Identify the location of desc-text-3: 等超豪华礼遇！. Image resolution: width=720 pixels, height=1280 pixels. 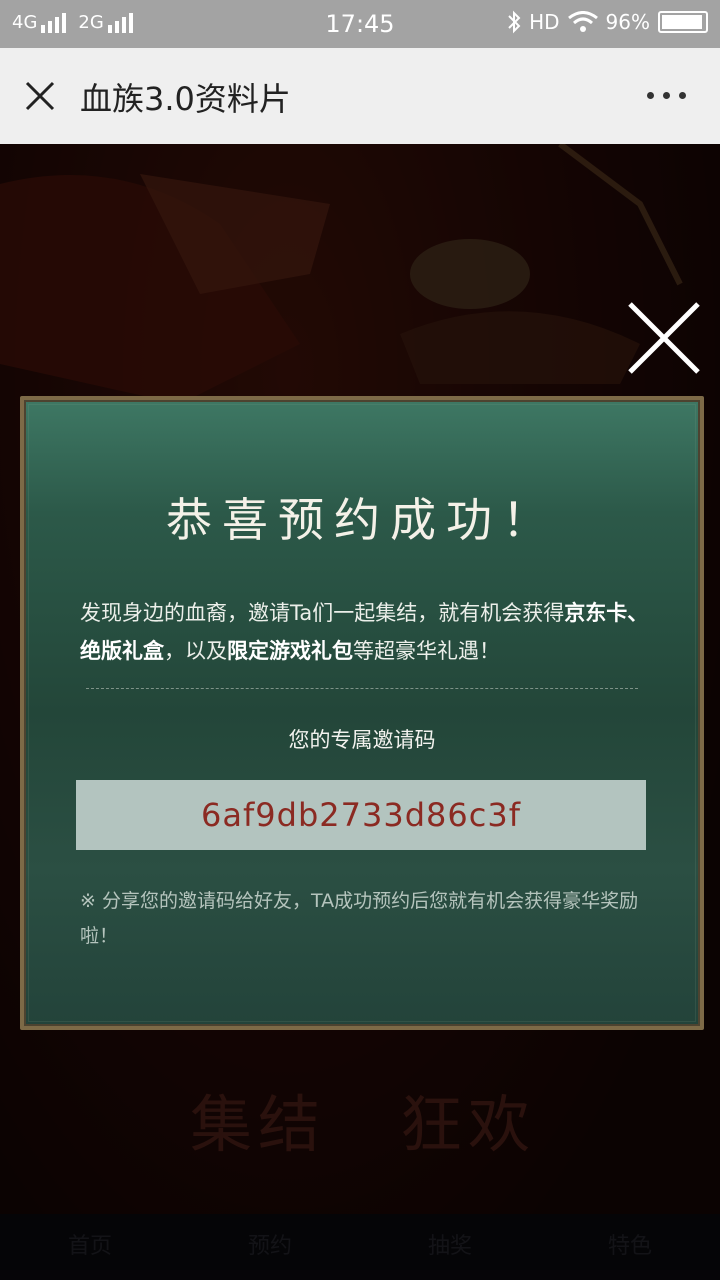
(426, 651).